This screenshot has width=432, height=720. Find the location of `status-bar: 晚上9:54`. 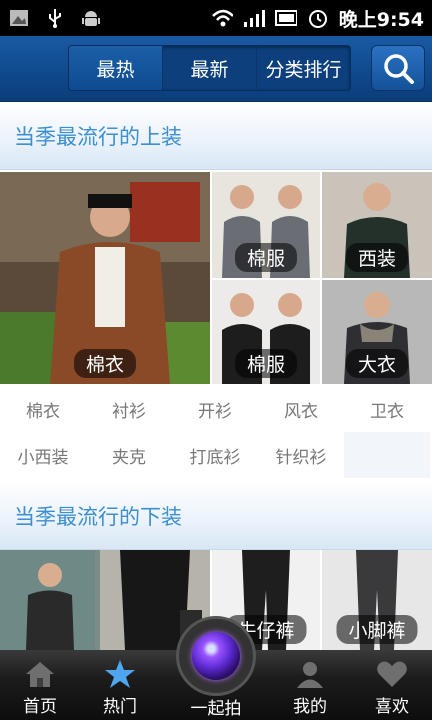

status-bar: 晚上9:54 is located at coordinates (216, 18).